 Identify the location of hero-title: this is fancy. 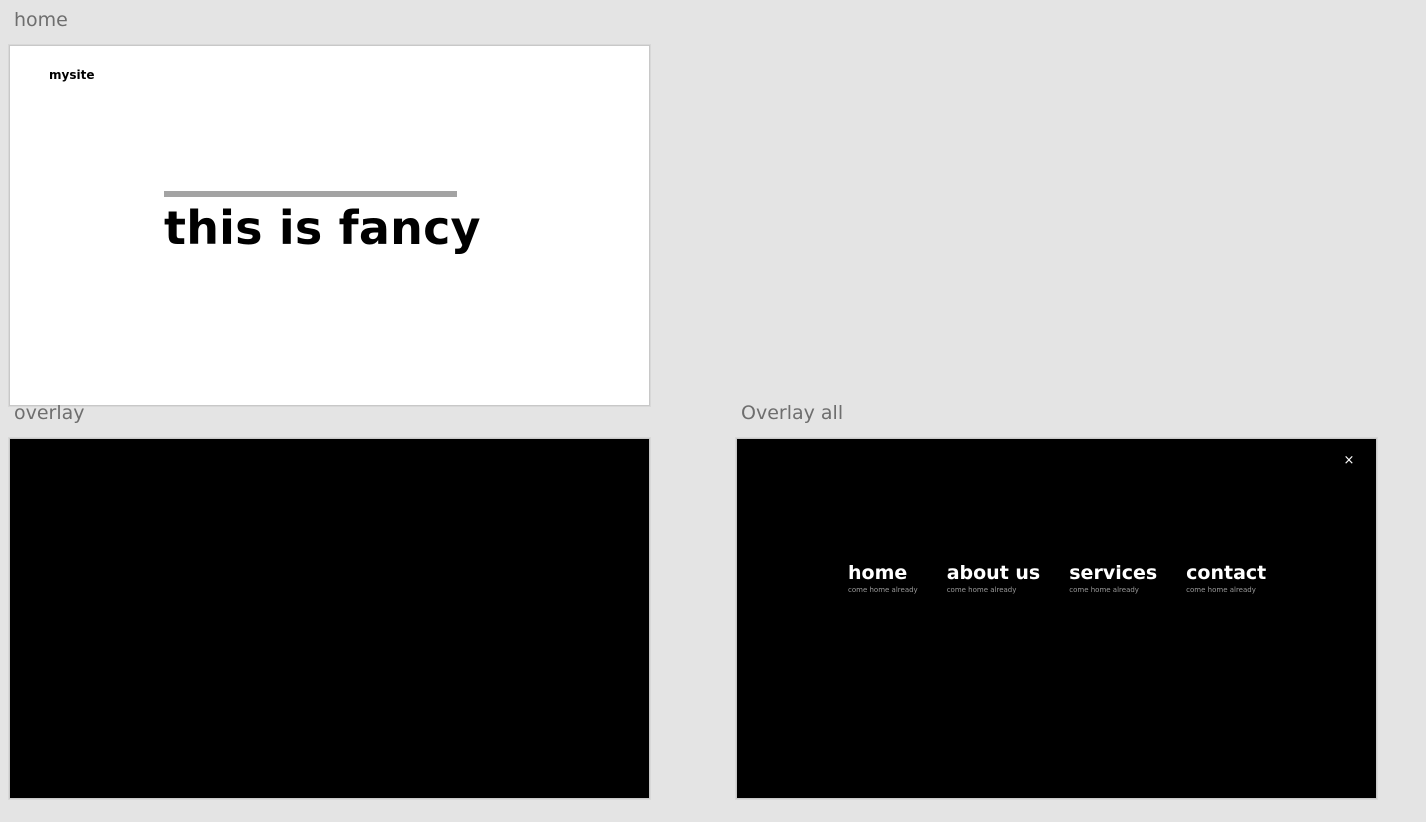
(322, 228).